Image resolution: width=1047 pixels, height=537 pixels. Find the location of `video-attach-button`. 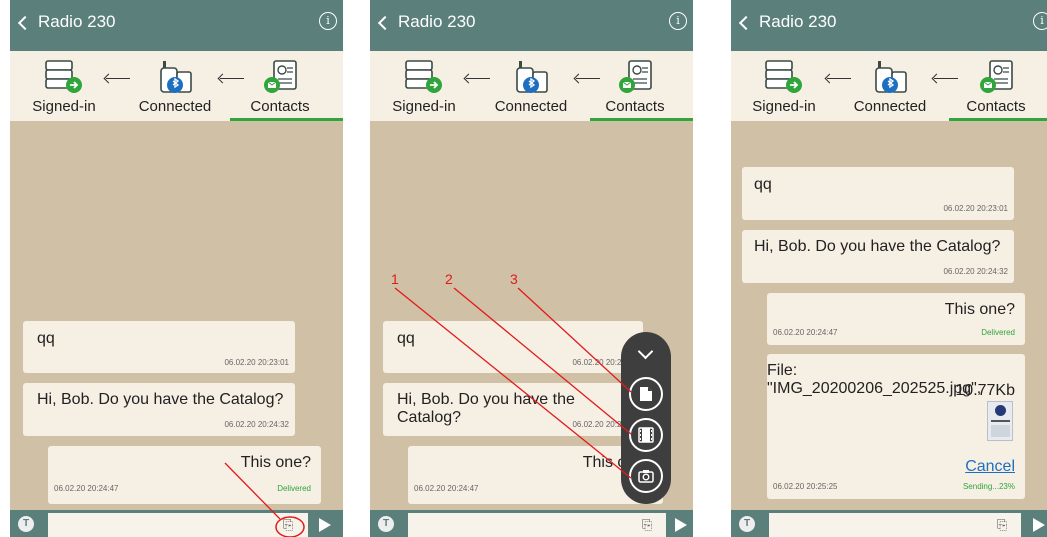

video-attach-button is located at coordinates (646, 435).